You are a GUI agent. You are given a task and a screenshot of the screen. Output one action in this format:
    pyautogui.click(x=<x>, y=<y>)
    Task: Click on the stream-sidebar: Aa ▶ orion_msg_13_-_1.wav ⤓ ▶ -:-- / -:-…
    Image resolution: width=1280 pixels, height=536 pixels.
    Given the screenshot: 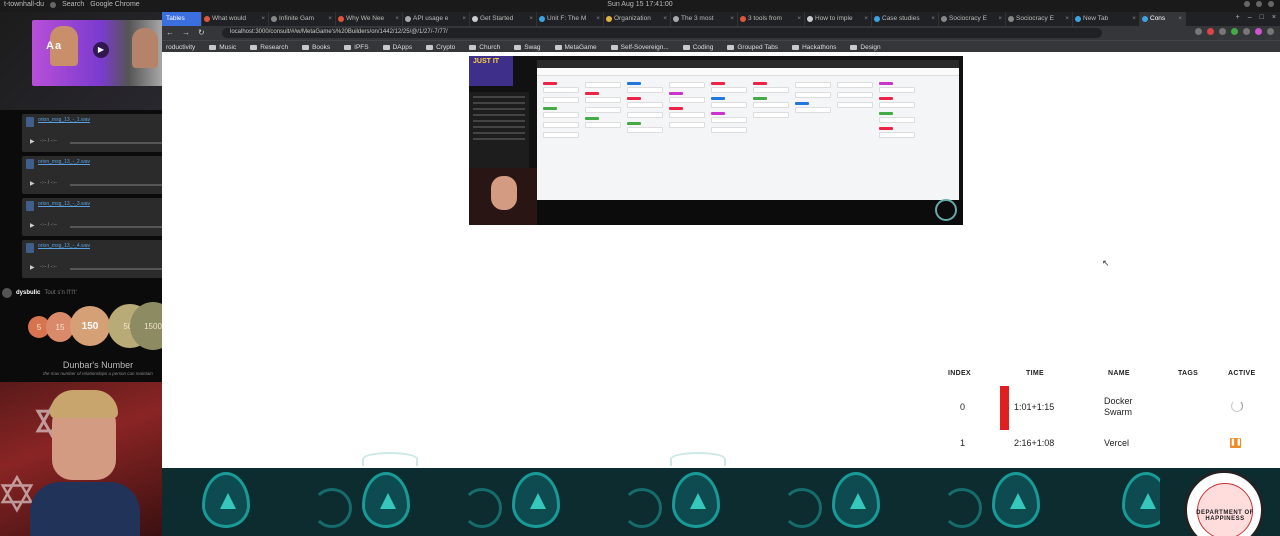 What is the action you would take?
    pyautogui.click(x=90, y=274)
    